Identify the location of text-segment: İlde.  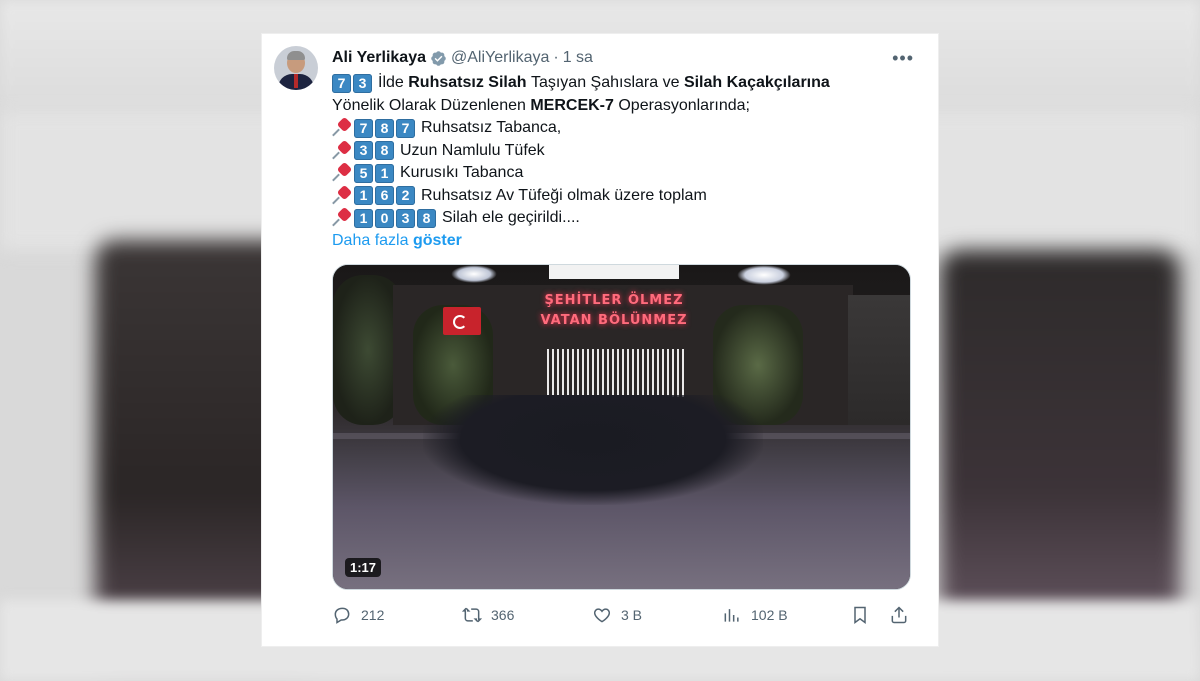
(391, 82).